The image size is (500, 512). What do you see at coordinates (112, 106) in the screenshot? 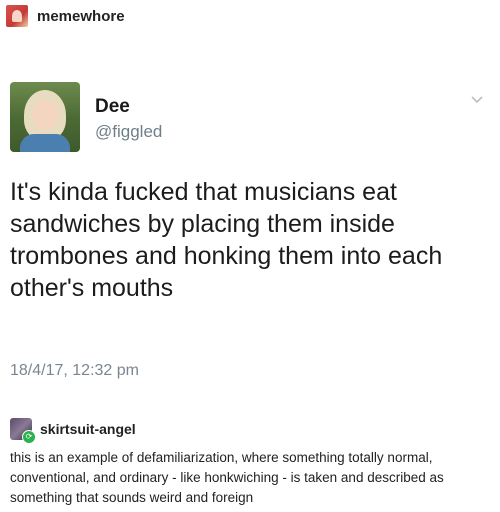
I see `tweet-display-name: Dee` at bounding box center [112, 106].